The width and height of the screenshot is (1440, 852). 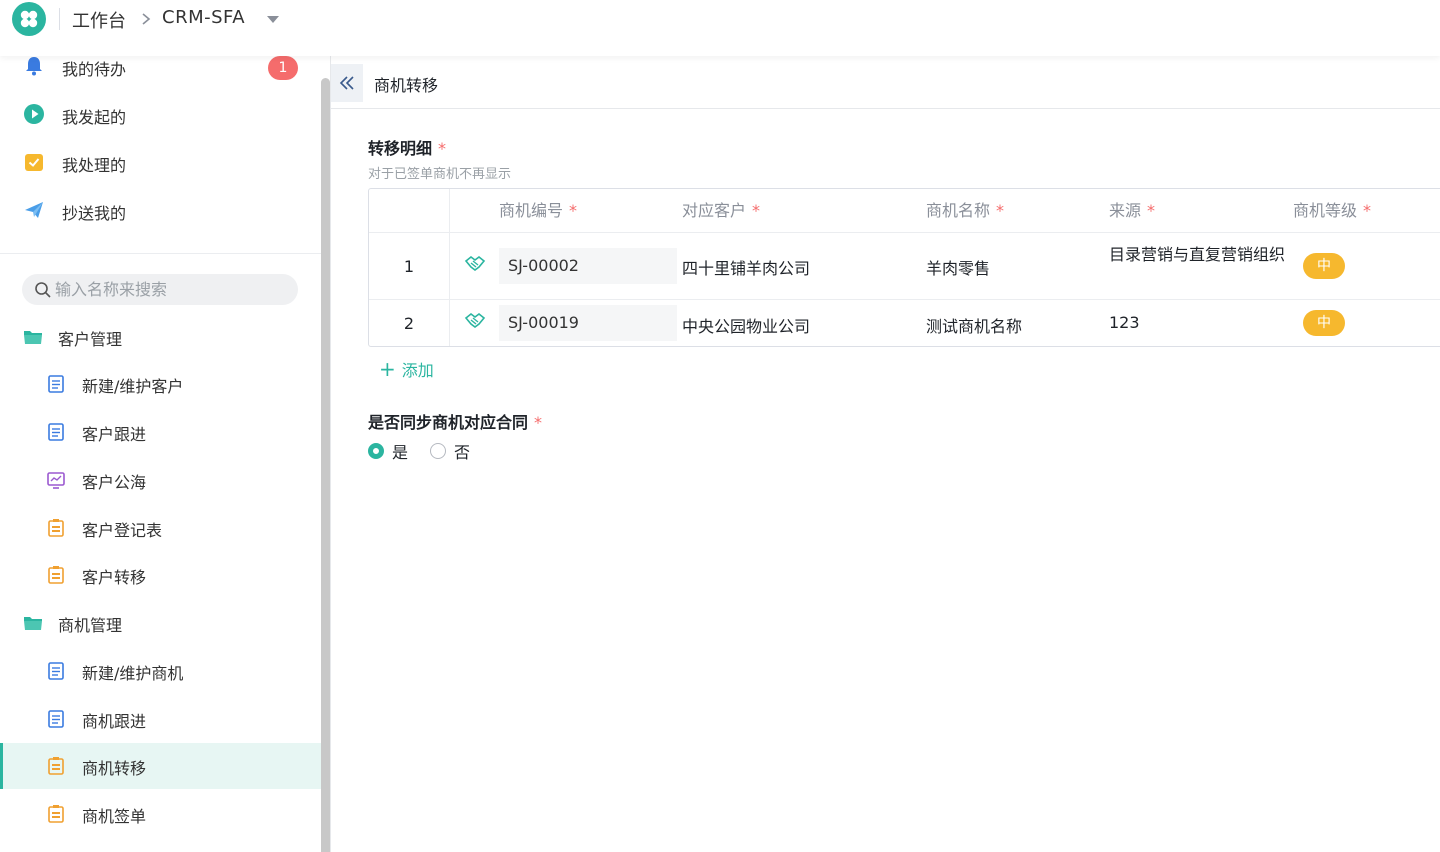 I want to click on checklist-icon, so click(x=34, y=162).